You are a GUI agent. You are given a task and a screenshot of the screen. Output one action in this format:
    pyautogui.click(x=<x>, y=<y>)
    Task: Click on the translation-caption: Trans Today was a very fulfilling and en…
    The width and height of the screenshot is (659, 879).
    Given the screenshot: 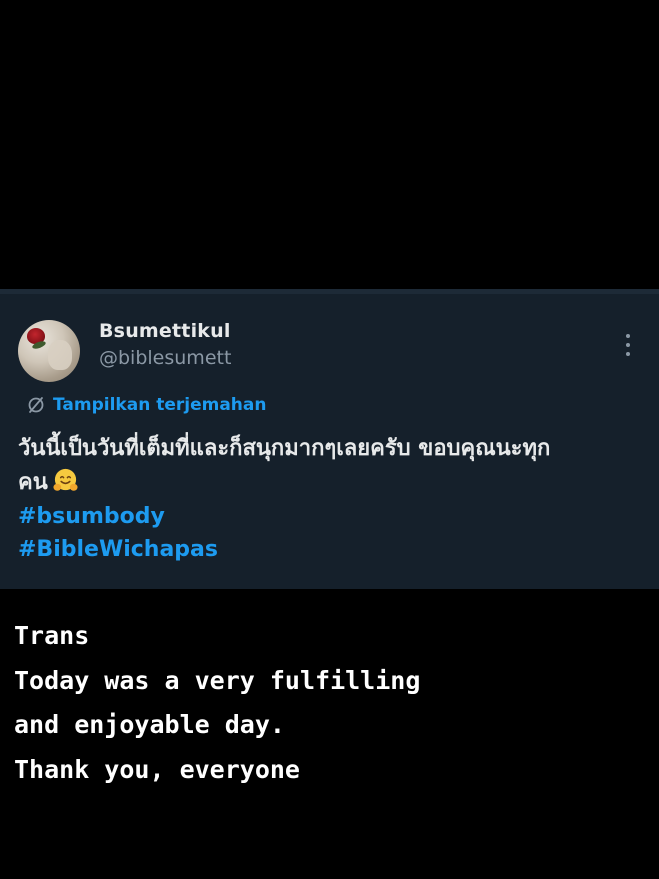 What is the action you would take?
    pyautogui.click(x=217, y=703)
    